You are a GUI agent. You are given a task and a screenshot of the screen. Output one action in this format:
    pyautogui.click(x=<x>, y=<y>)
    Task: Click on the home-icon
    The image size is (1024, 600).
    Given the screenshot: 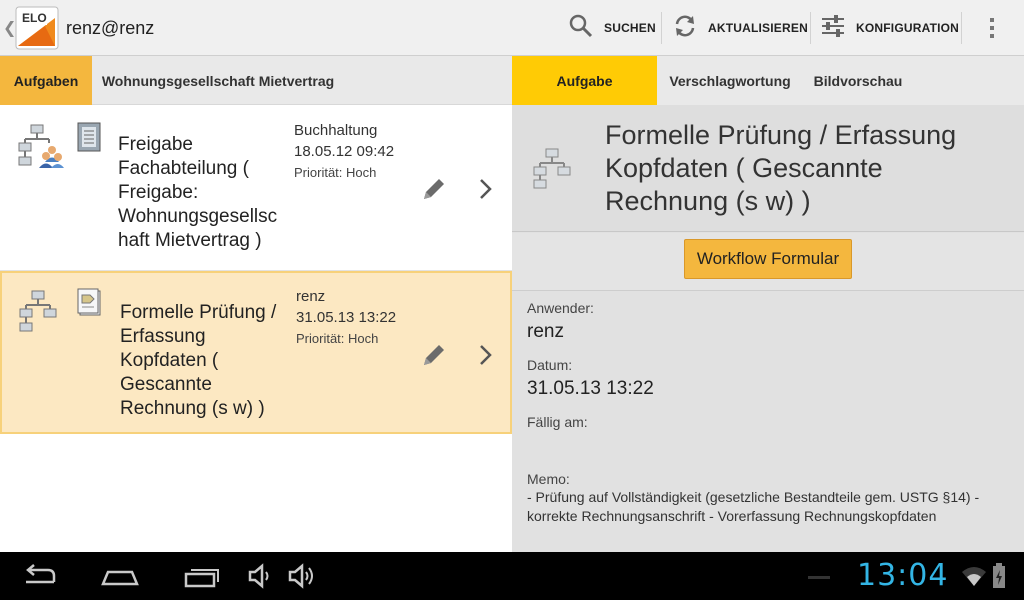 What is the action you would take?
    pyautogui.click(x=120, y=578)
    